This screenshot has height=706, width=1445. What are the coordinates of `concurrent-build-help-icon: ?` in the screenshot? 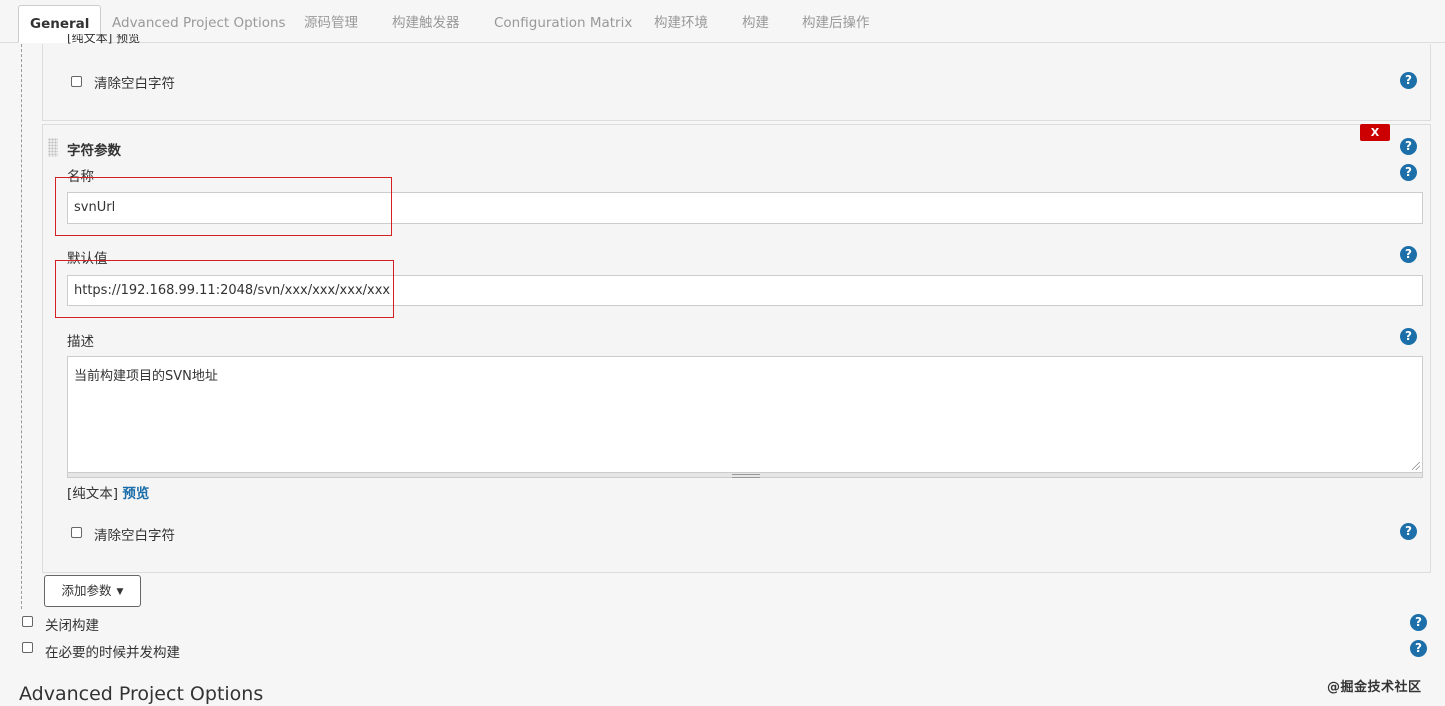 It's located at (1418, 648).